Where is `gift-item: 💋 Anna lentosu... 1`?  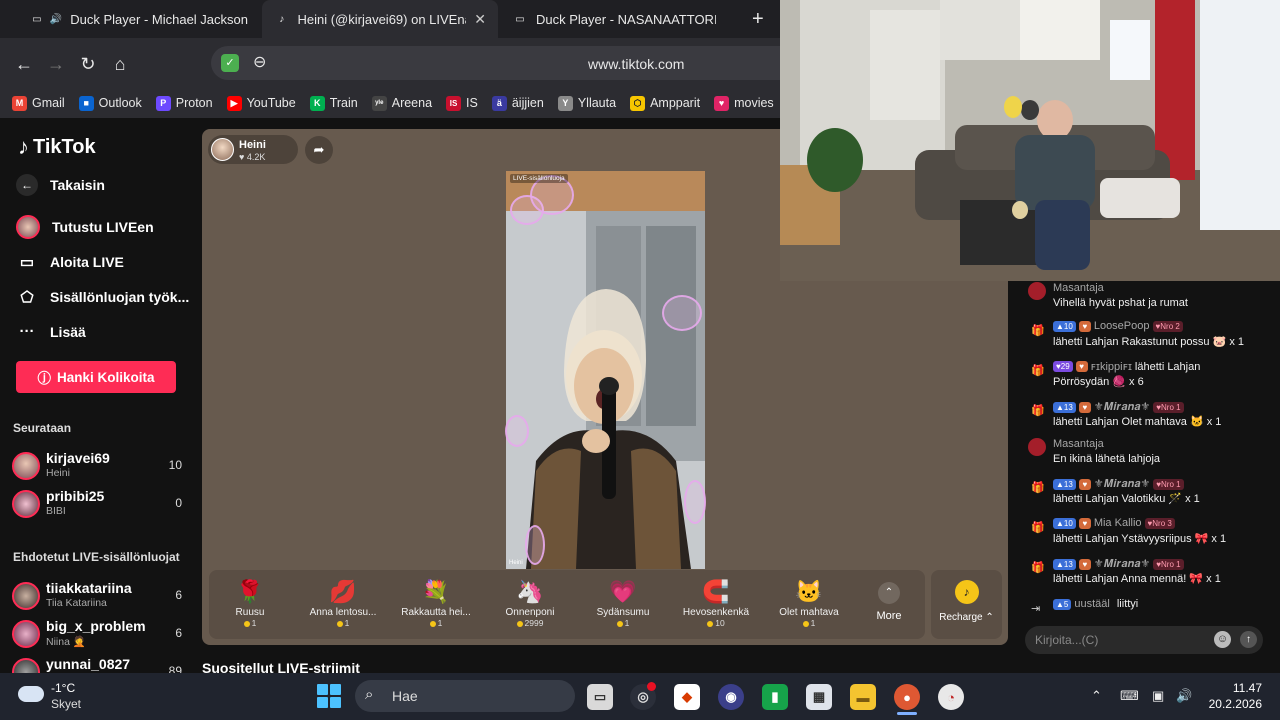 gift-item: 💋 Anna lentosu... 1 is located at coordinates (343, 602).